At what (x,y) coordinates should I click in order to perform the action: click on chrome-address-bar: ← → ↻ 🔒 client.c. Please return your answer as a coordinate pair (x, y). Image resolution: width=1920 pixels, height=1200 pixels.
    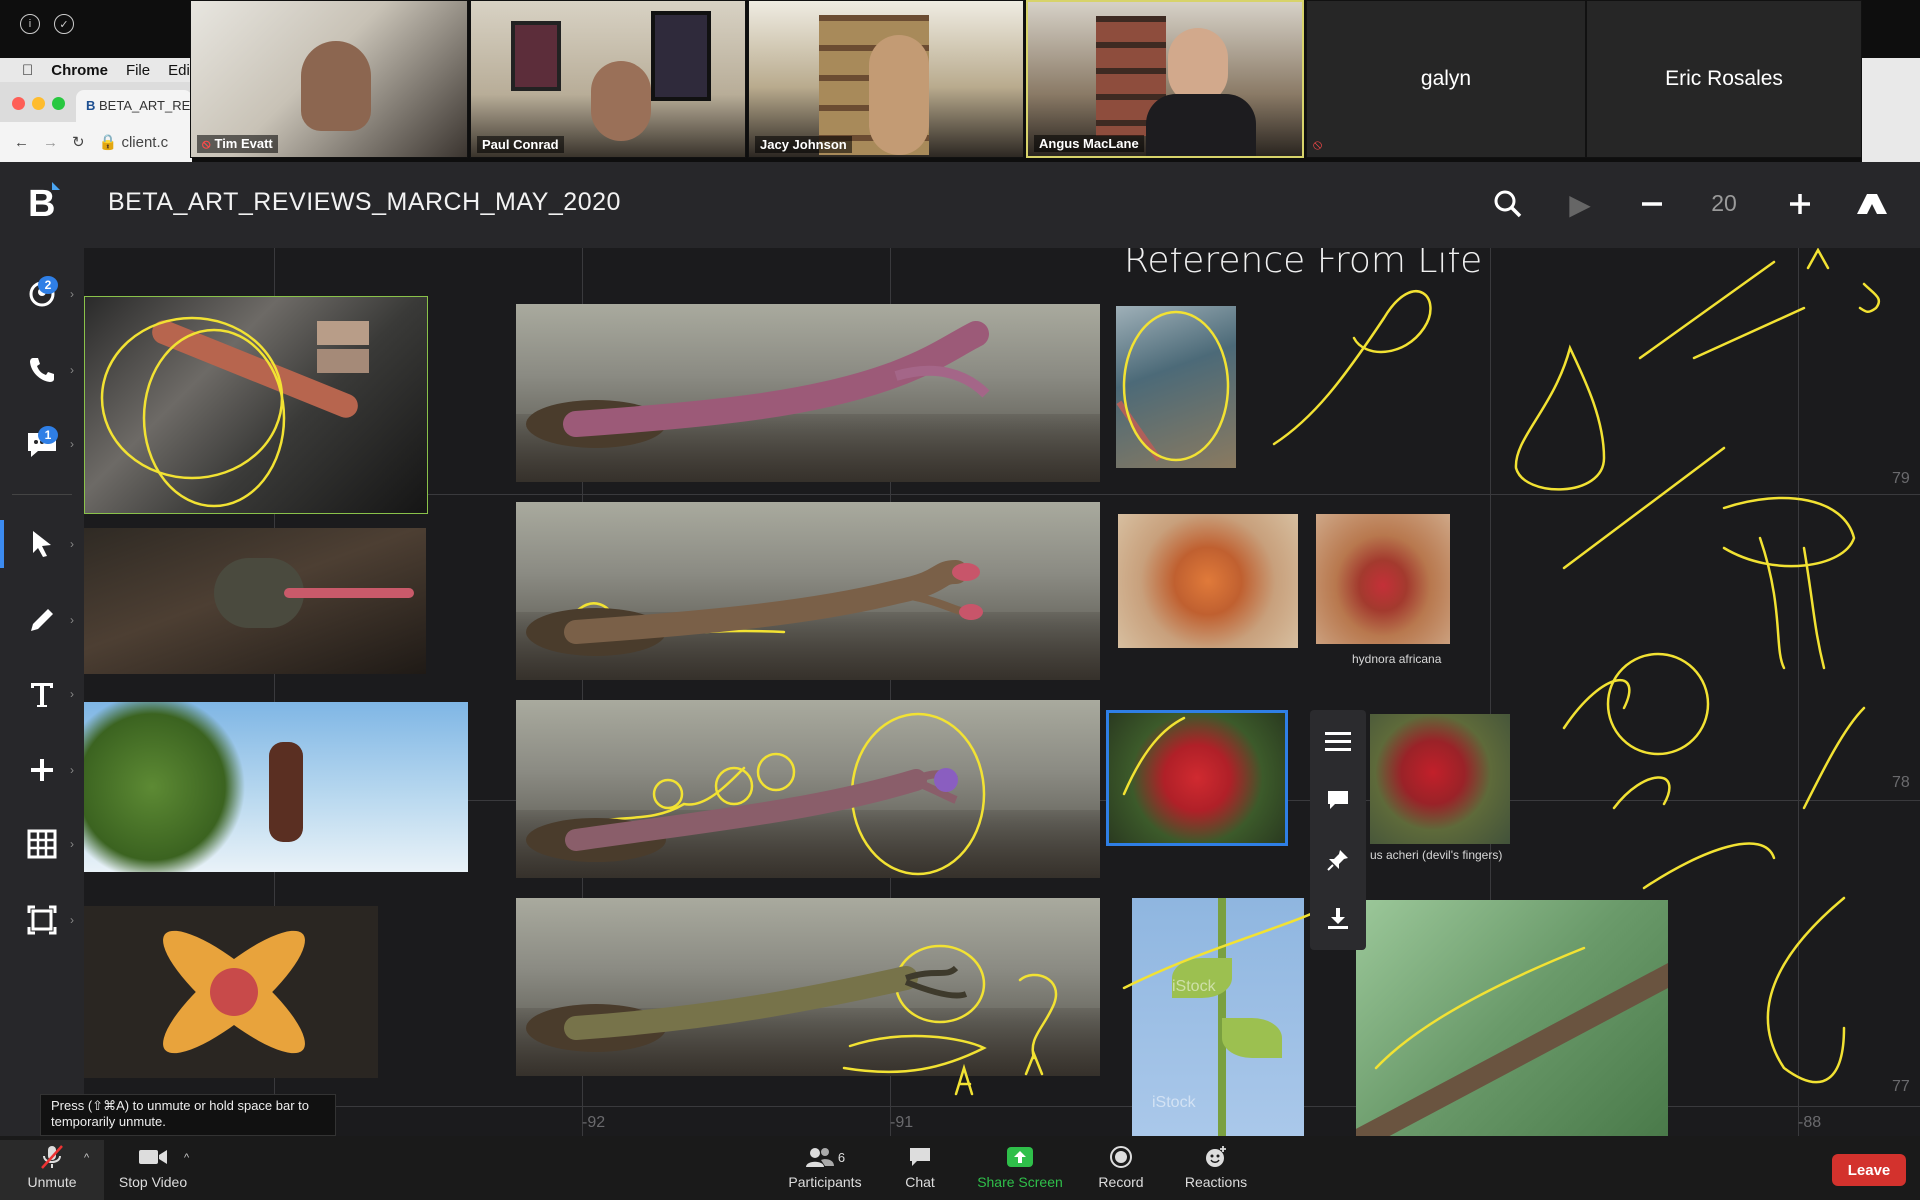
    Looking at the image, I should click on (96, 142).